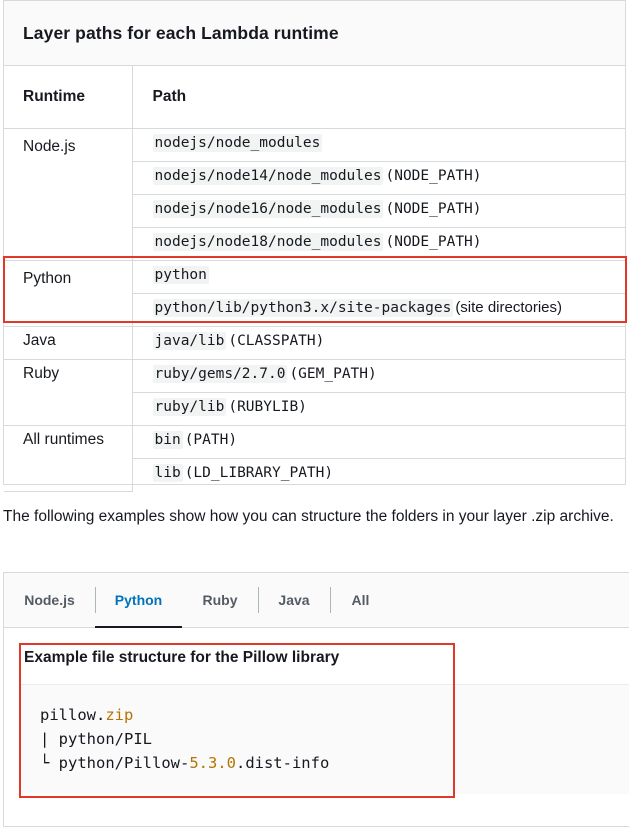 The width and height of the screenshot is (629, 831). I want to click on table-row: All runtimes bin (PATH), so click(314, 458).